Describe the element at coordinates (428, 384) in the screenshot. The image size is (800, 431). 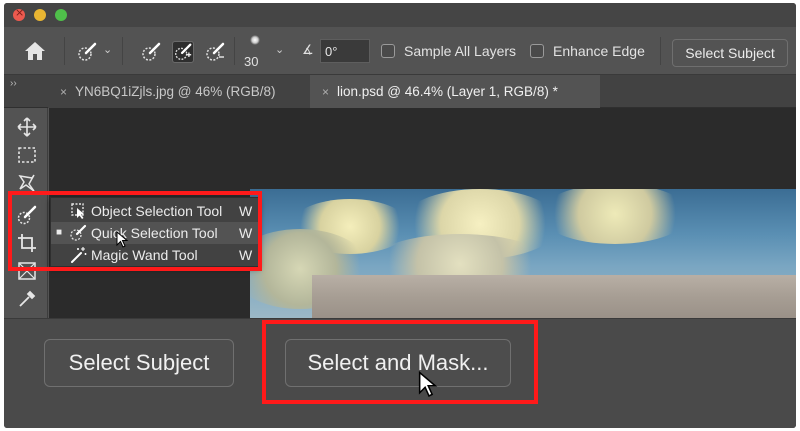
I see `mouse-cursor-icon` at that location.